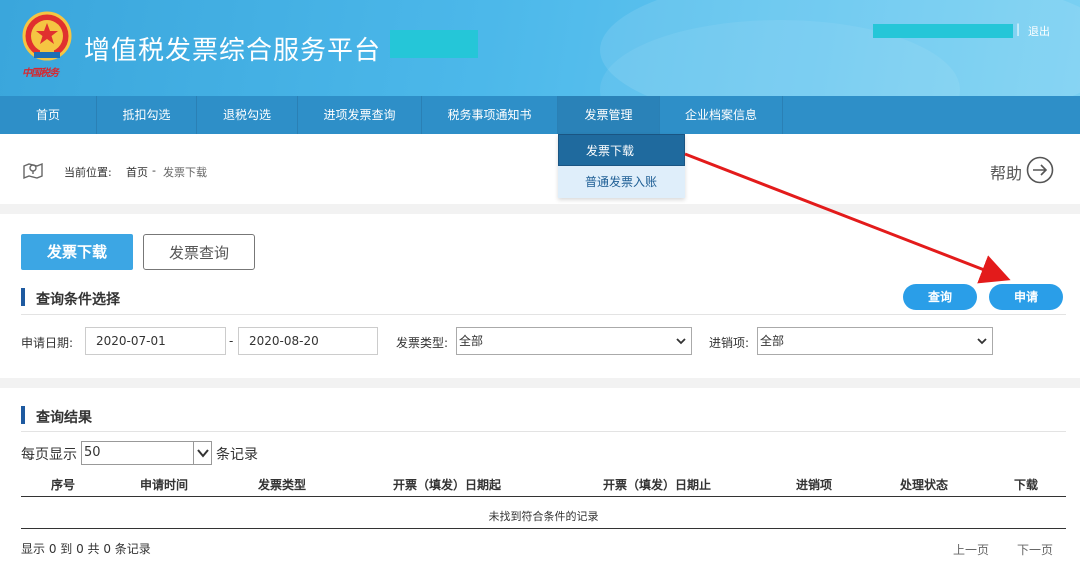  I want to click on invoice-query-tab-button: 发票查询, so click(199, 252).